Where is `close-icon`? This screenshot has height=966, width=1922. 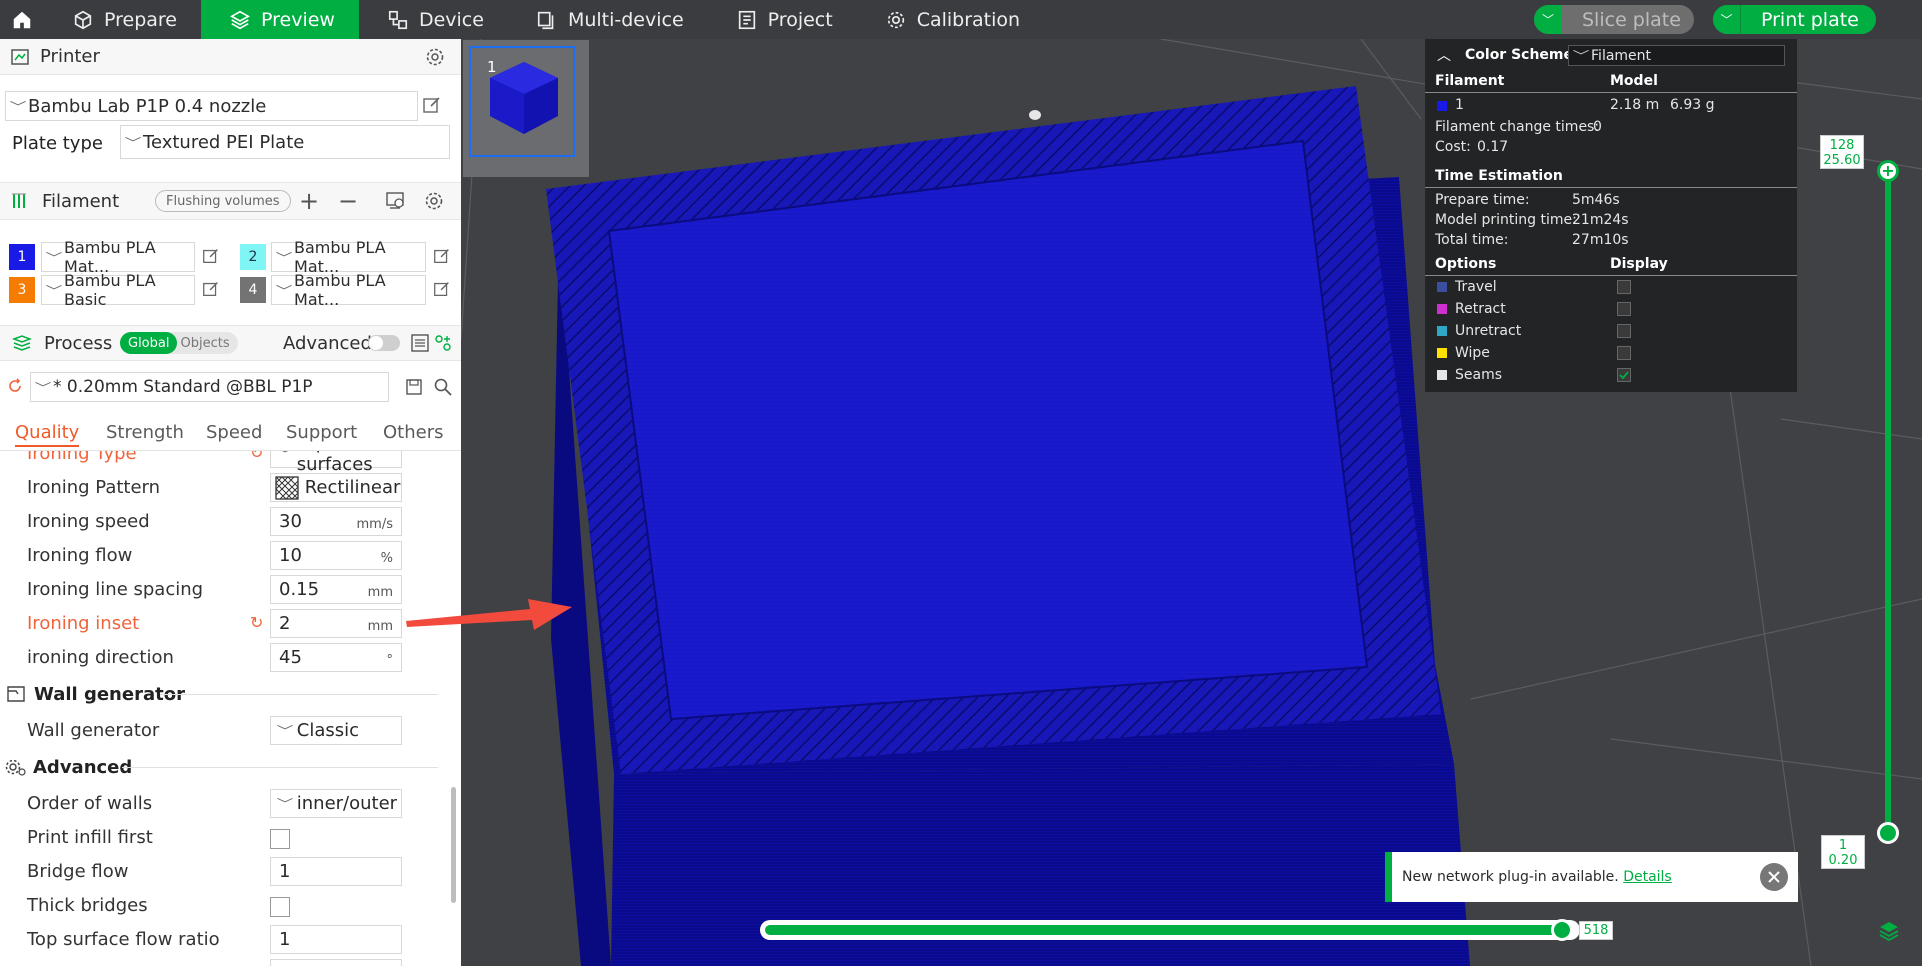 close-icon is located at coordinates (1774, 877).